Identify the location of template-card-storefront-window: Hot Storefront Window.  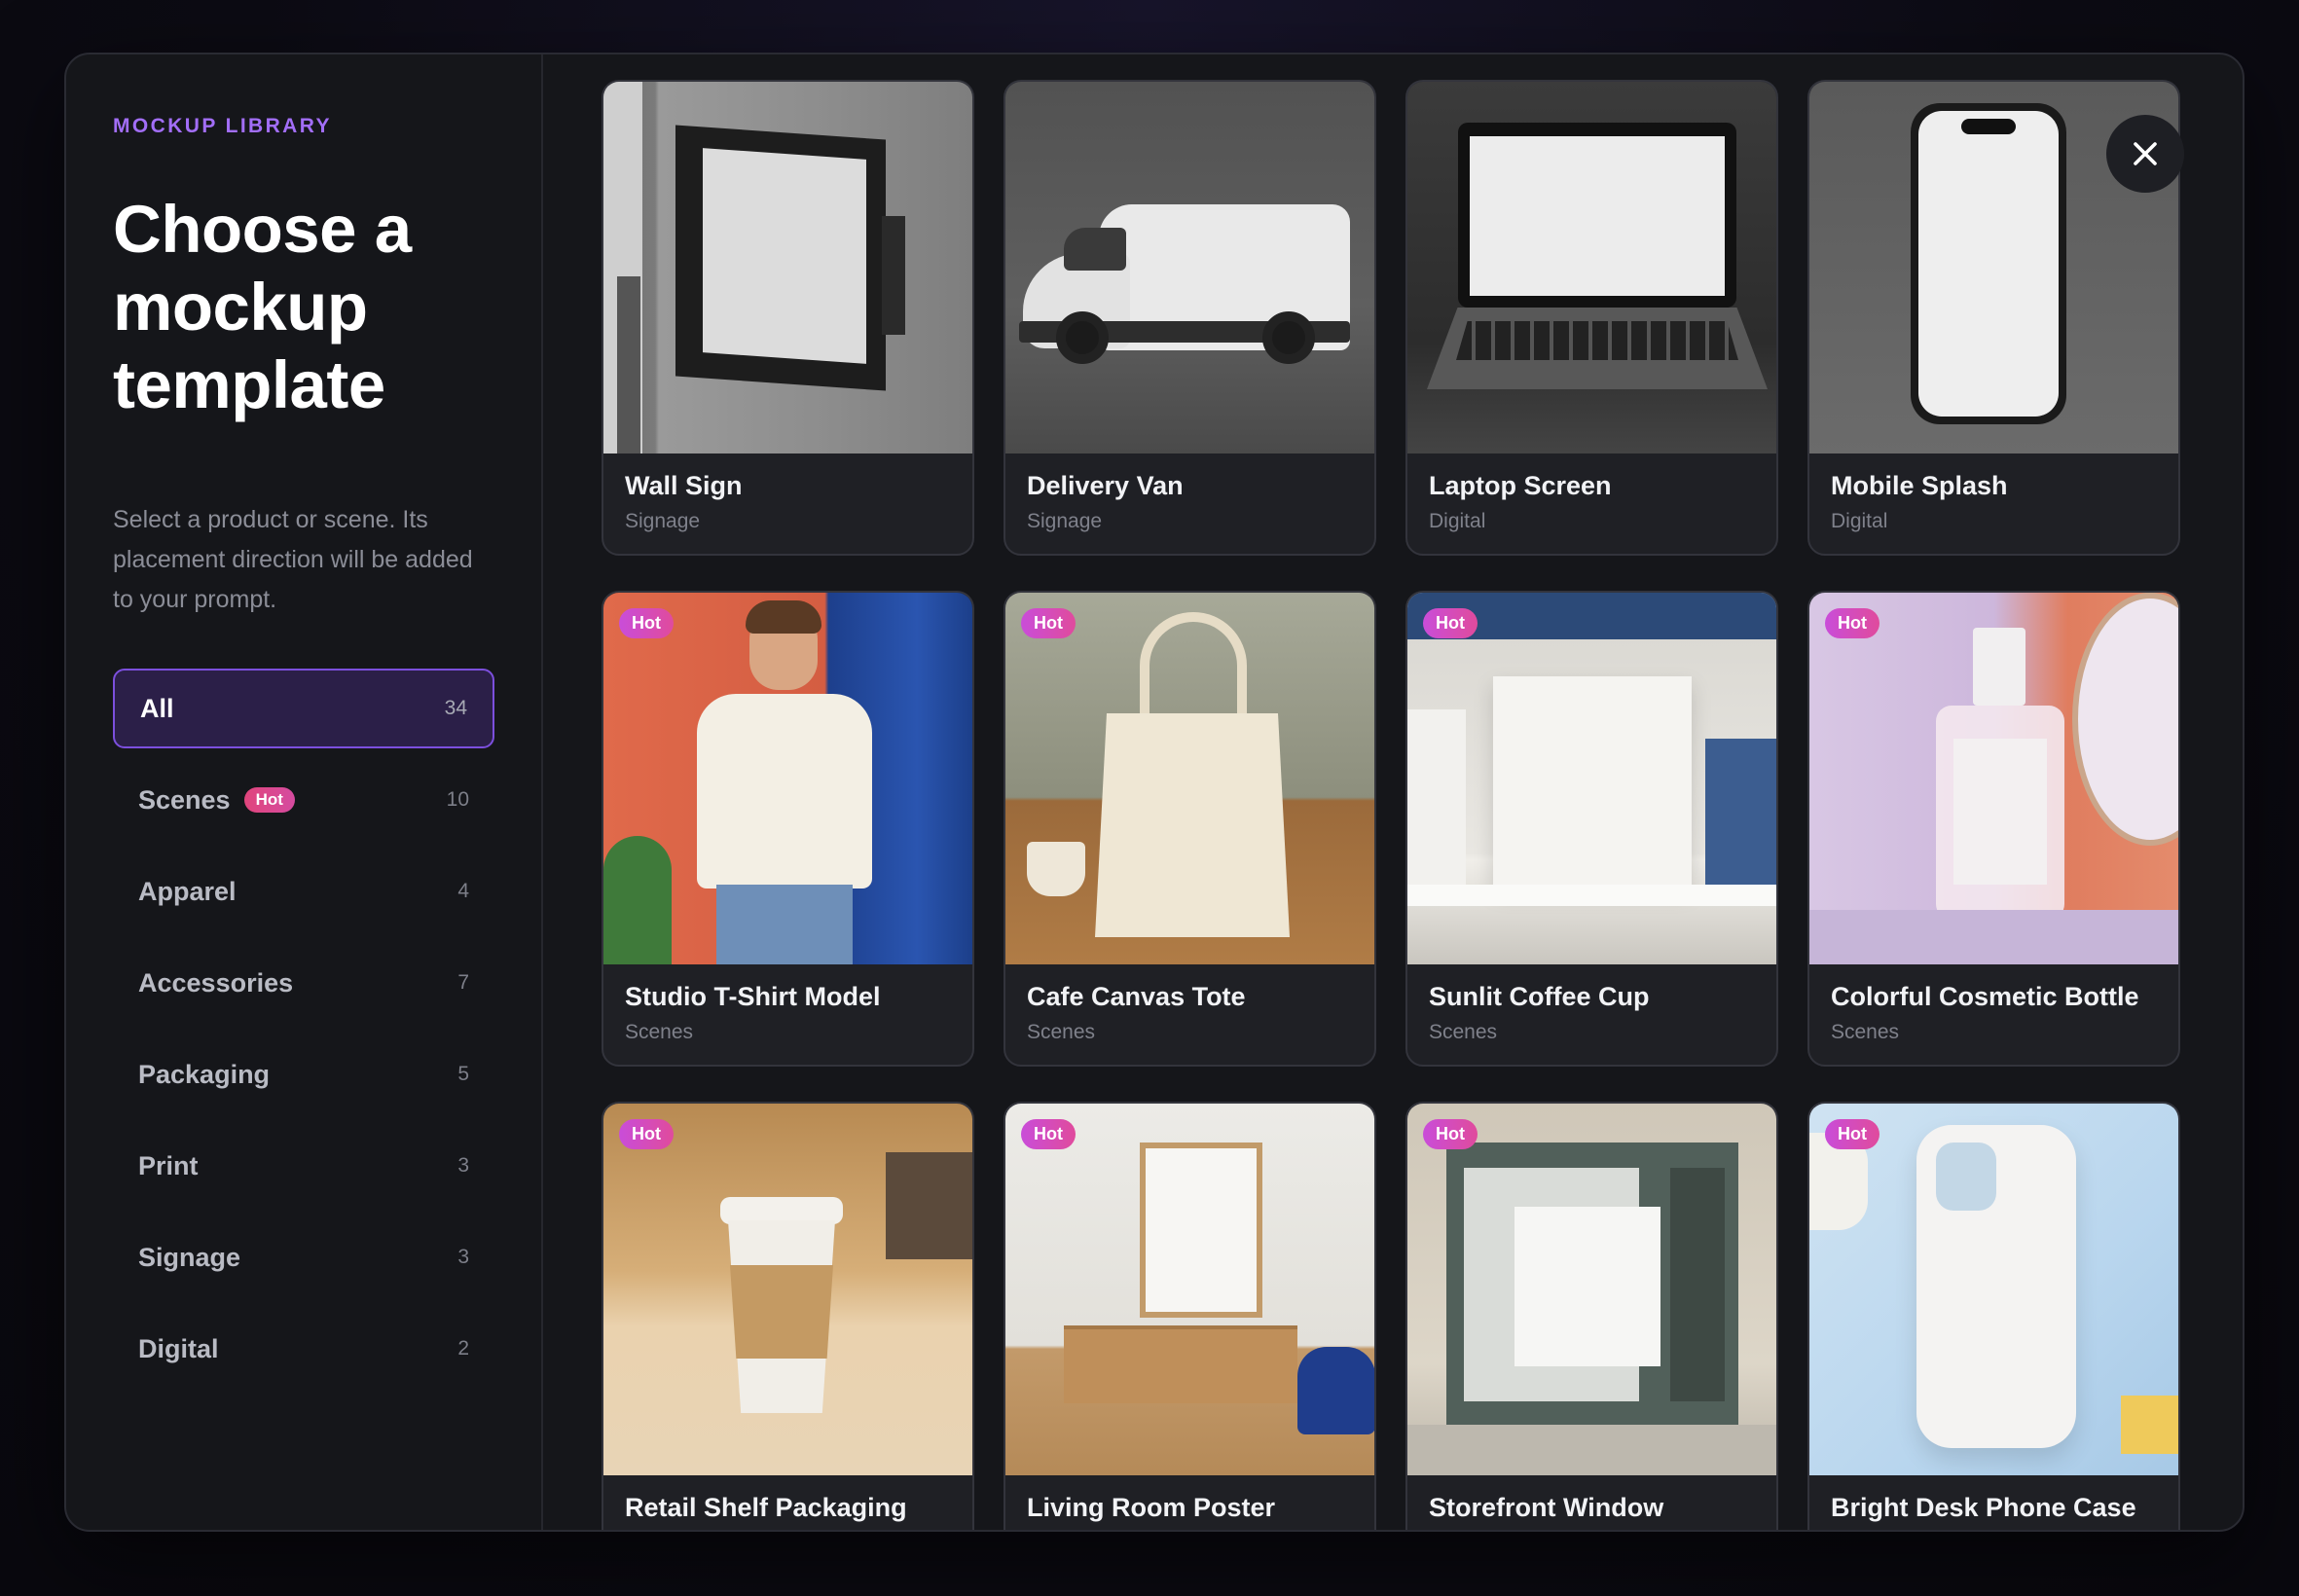
(1592, 1316).